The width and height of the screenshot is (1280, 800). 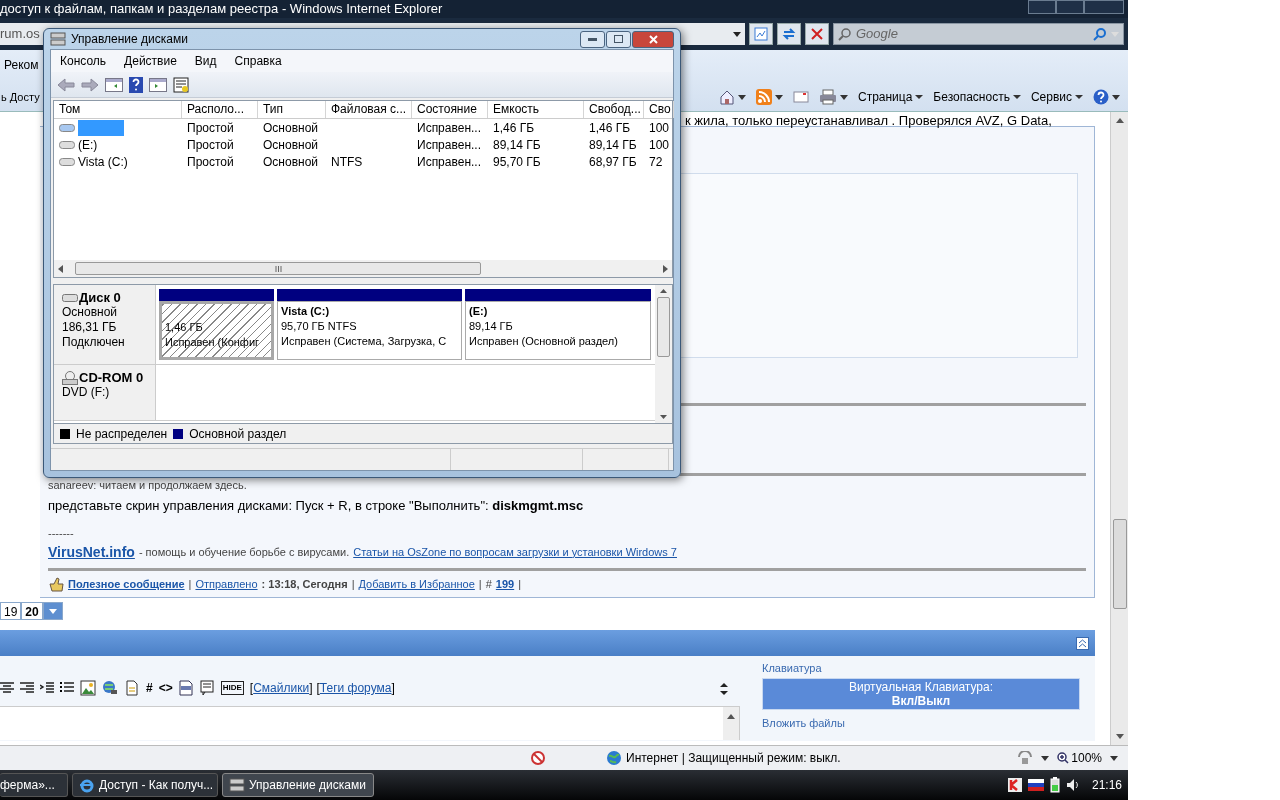 I want to click on post-number-link: 199, so click(x=505, y=583).